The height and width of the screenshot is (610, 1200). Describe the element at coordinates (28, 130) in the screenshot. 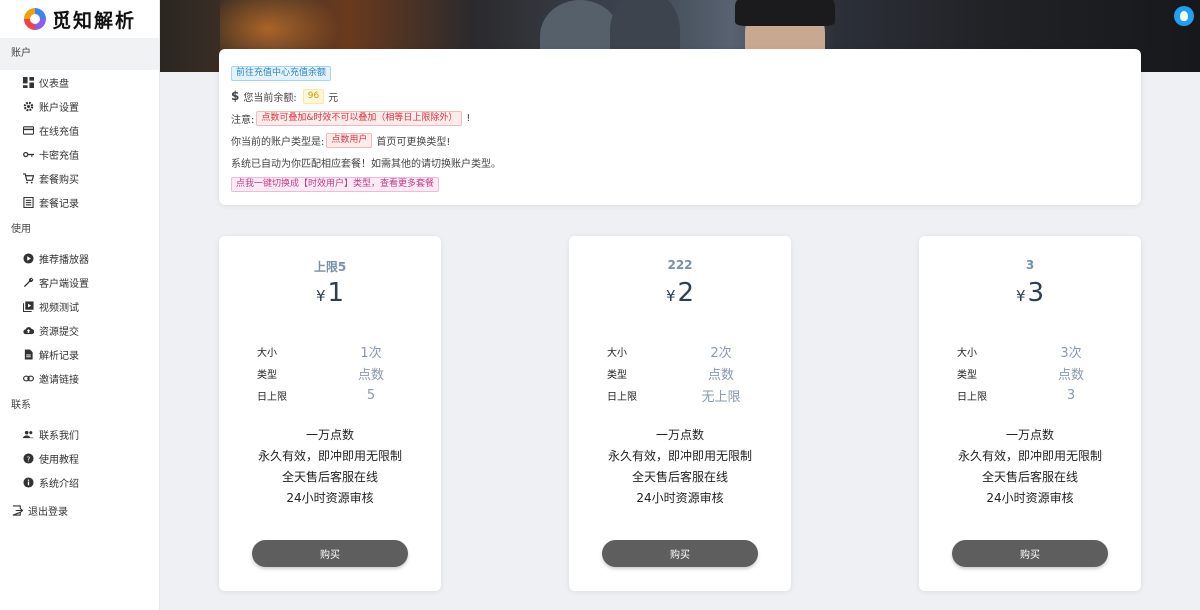

I see `credit-card-icon` at that location.